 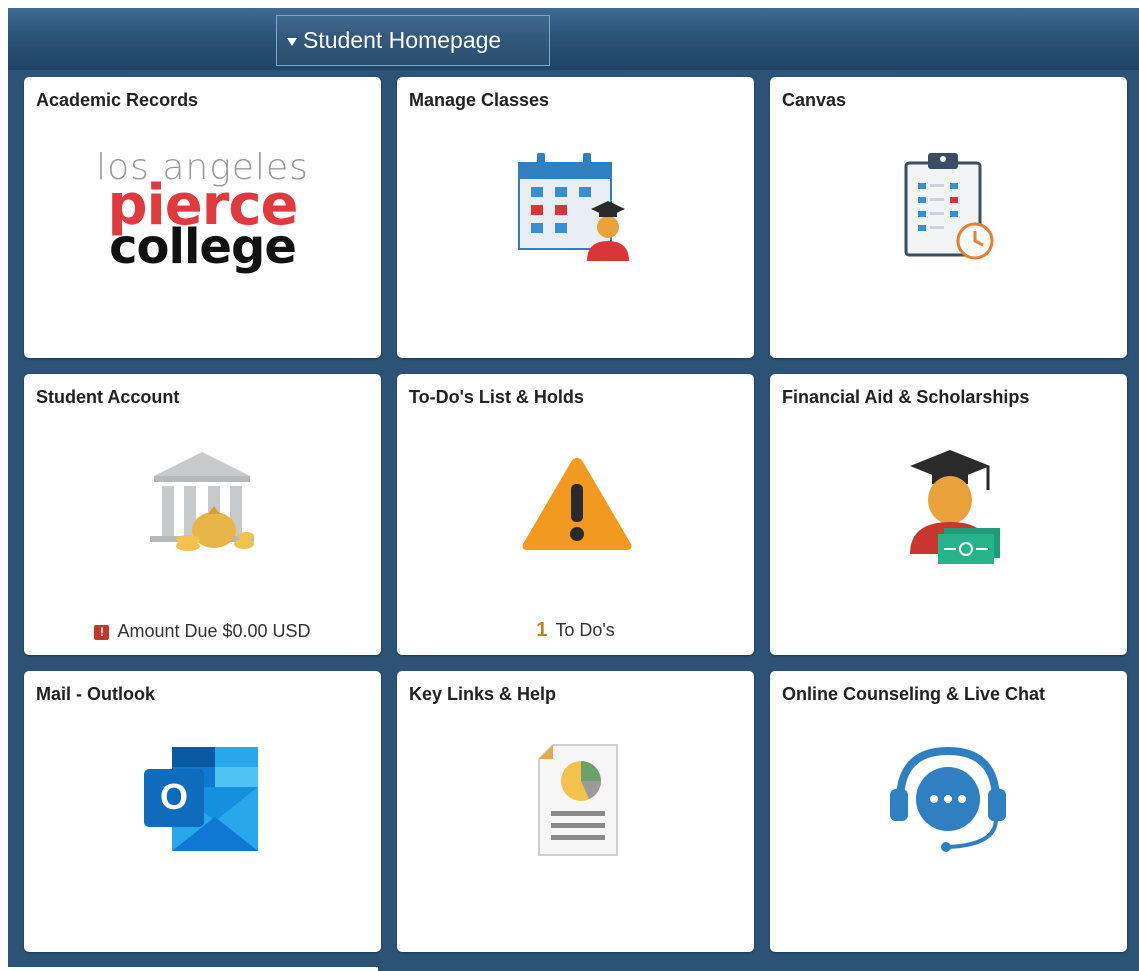 I want to click on pierce-college-logo: los angeles pierce college, so click(x=202, y=217).